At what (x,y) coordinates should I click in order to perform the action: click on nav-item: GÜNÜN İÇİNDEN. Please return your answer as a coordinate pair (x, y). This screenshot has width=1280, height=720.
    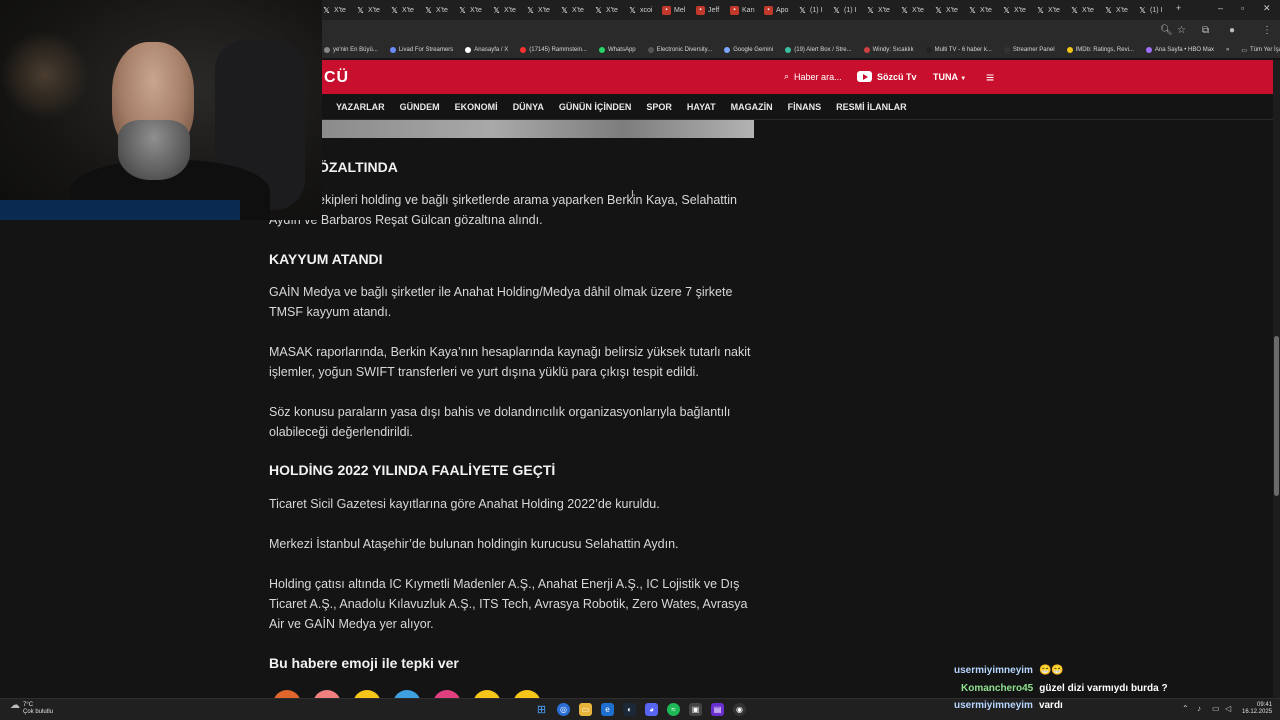
    Looking at the image, I should click on (595, 107).